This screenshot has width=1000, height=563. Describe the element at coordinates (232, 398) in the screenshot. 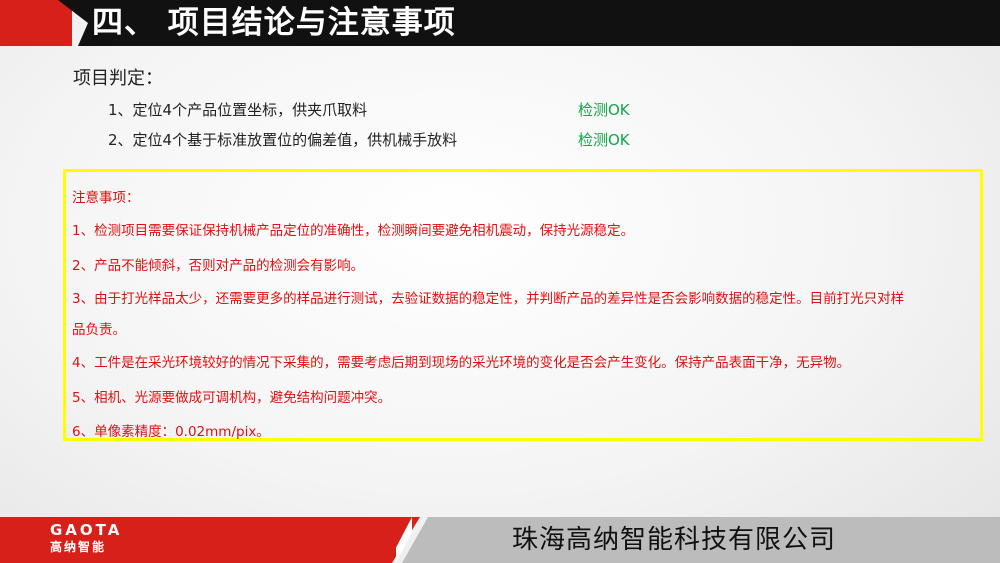

I see `note-item: 5、相机、光源要做成可调机构，避免结构问题冲突。` at that location.